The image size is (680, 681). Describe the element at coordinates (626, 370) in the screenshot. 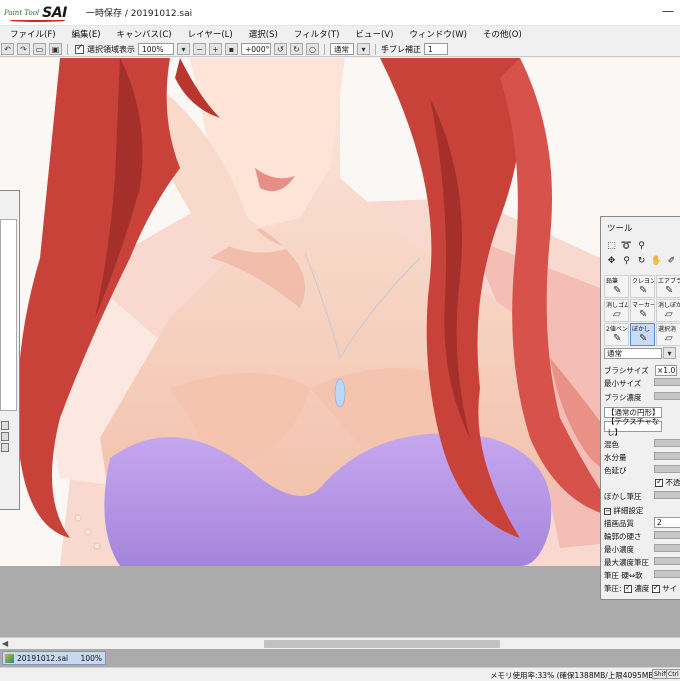

I see `brush-size-label: ブラシサイズ` at that location.